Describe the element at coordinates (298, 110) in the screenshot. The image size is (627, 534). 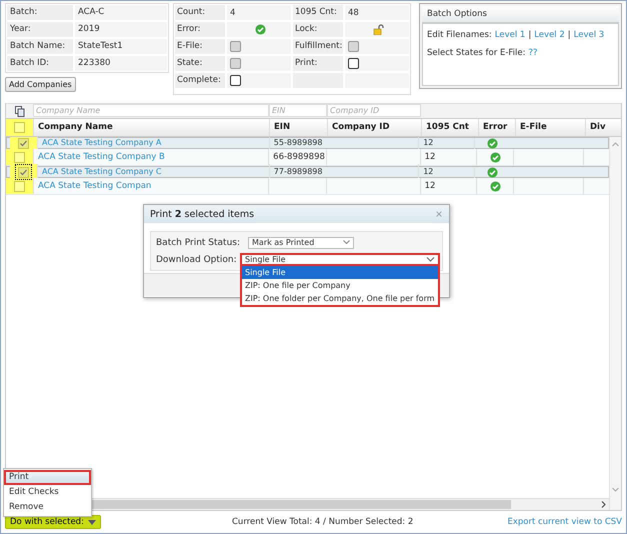
I see `filter-field: EIN` at that location.